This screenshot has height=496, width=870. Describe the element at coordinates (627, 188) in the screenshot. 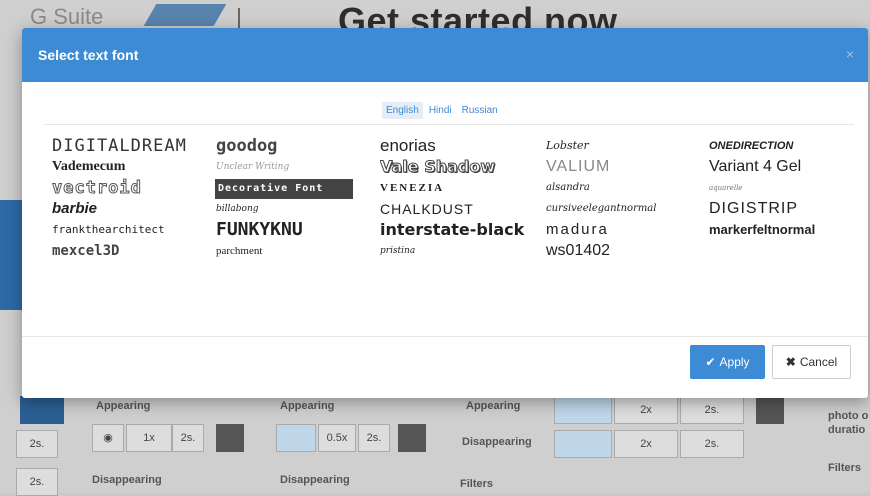

I see `font-option-alsandra: alsandra` at that location.